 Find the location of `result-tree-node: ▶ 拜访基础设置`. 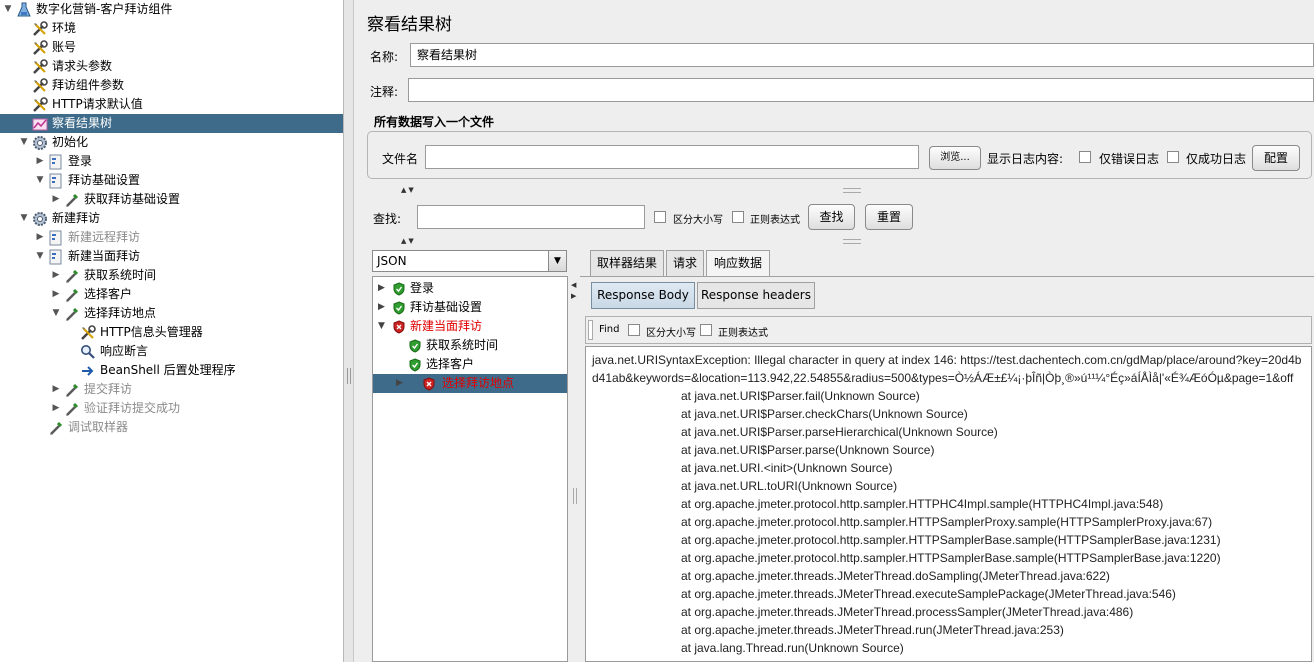

result-tree-node: ▶ 拜访基础设置 is located at coordinates (470, 307).